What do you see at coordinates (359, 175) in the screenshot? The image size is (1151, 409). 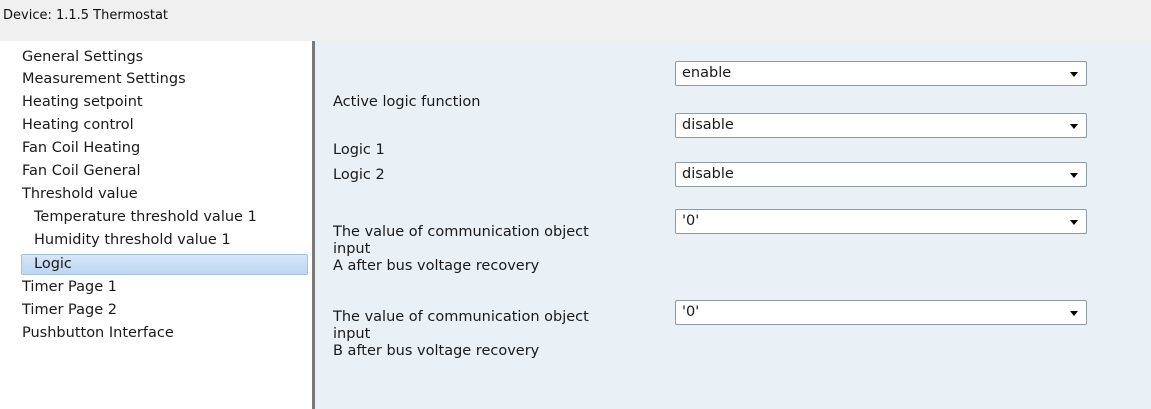 I see `param-label-logic-2: Logic 2` at bounding box center [359, 175].